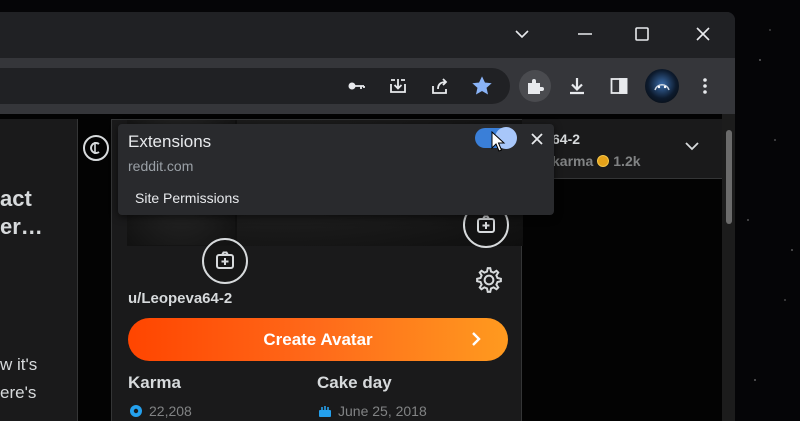 The height and width of the screenshot is (421, 800). What do you see at coordinates (482, 86) in the screenshot?
I see `bookmark-star-icon` at bounding box center [482, 86].